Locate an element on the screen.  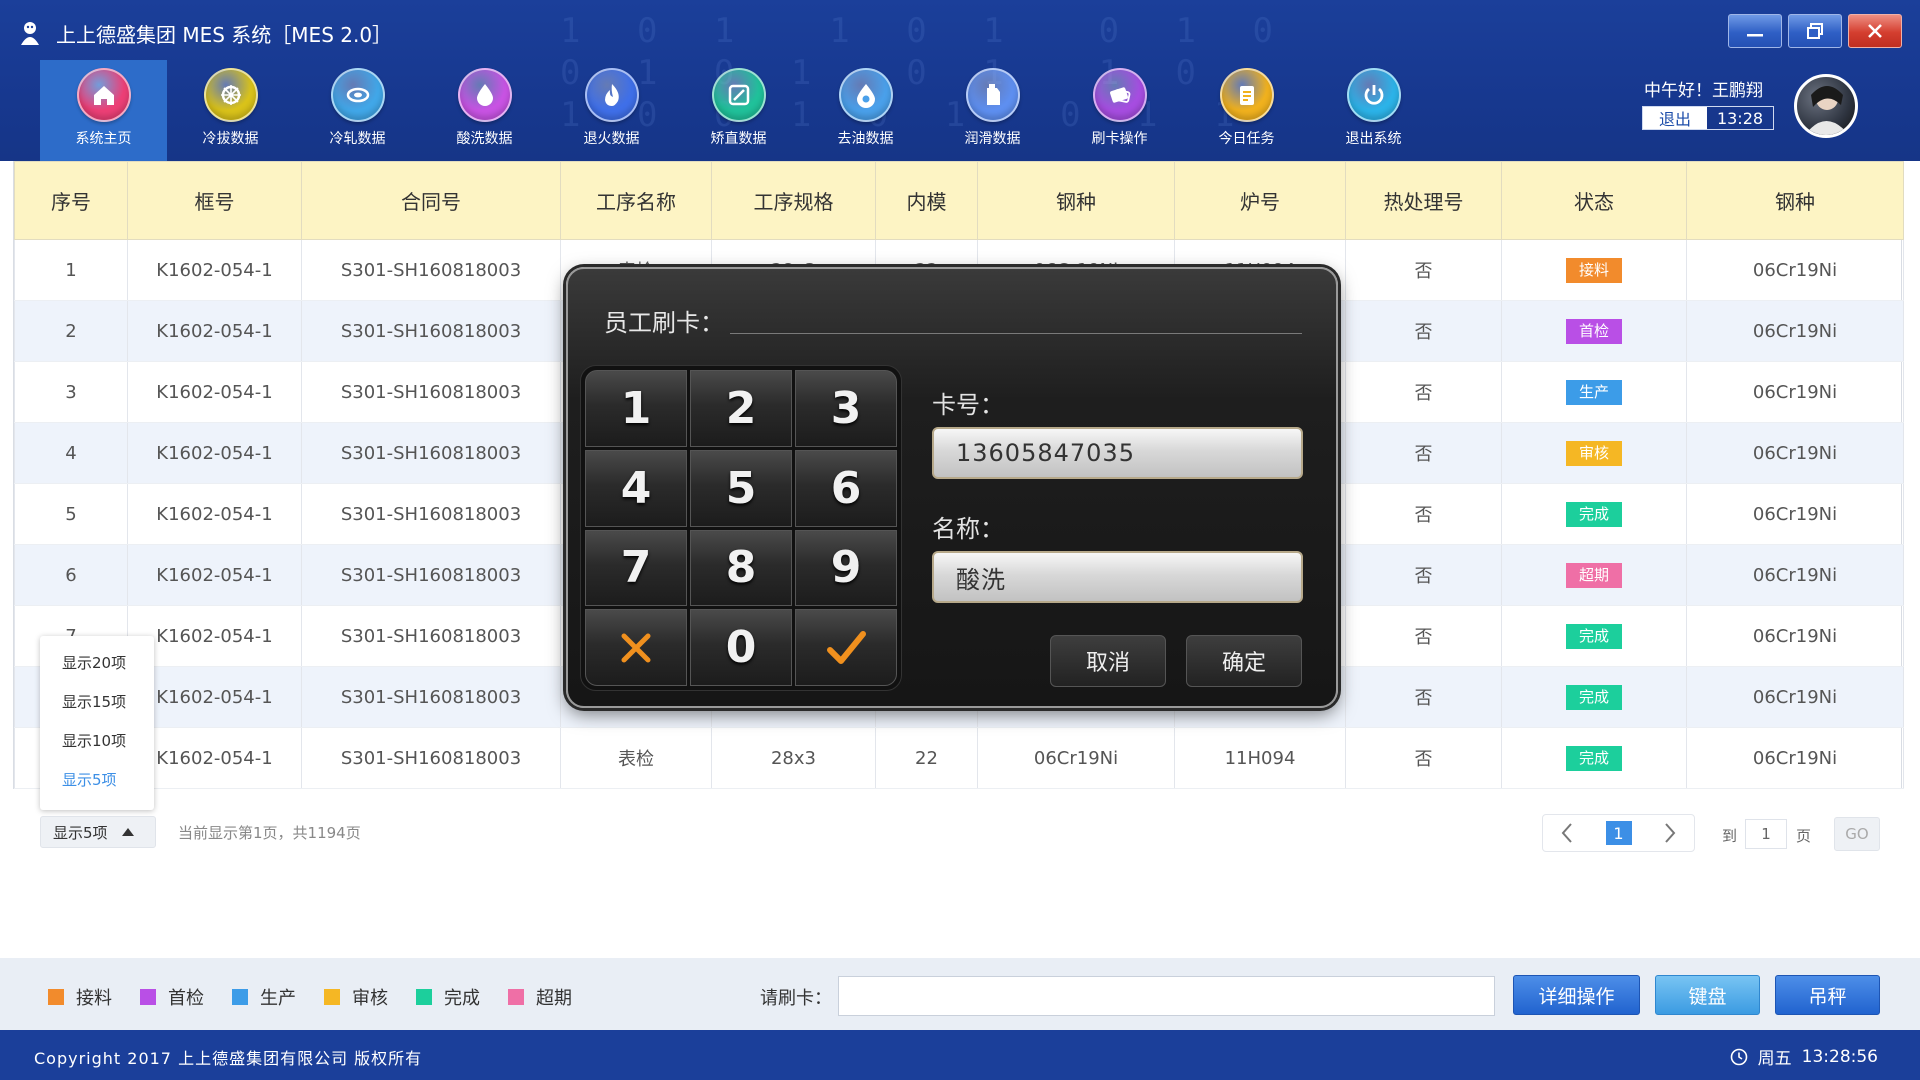
digit-key: 2 is located at coordinates (741, 408).